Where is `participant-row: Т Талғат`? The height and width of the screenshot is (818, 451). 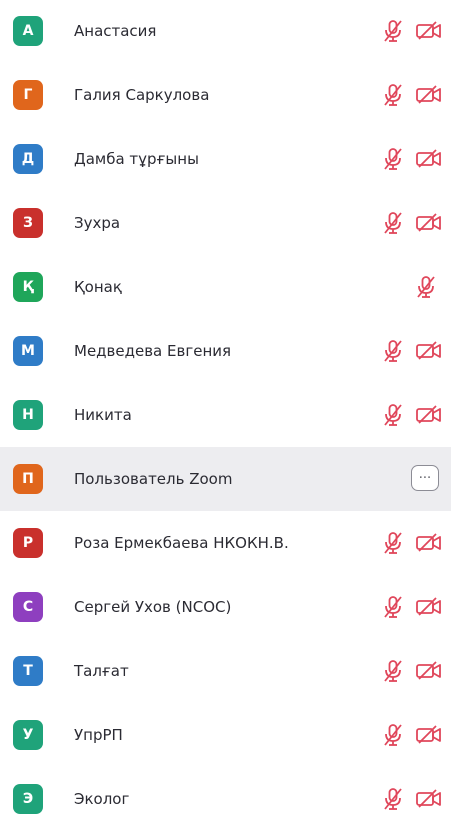 participant-row: Т Талғат is located at coordinates (225, 671).